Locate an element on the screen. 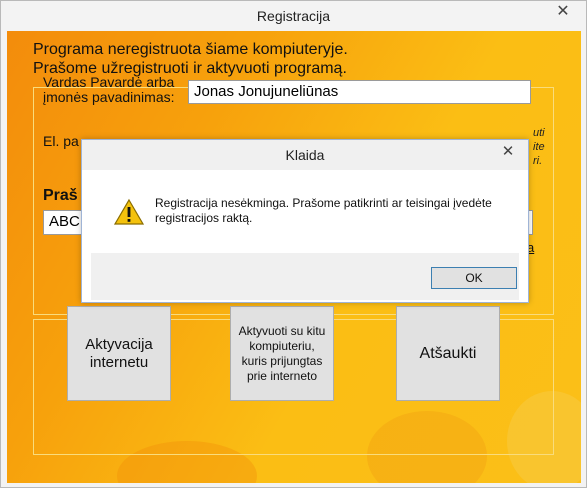 The width and height of the screenshot is (587, 488). dialog-footer: OK is located at coordinates (305, 276).